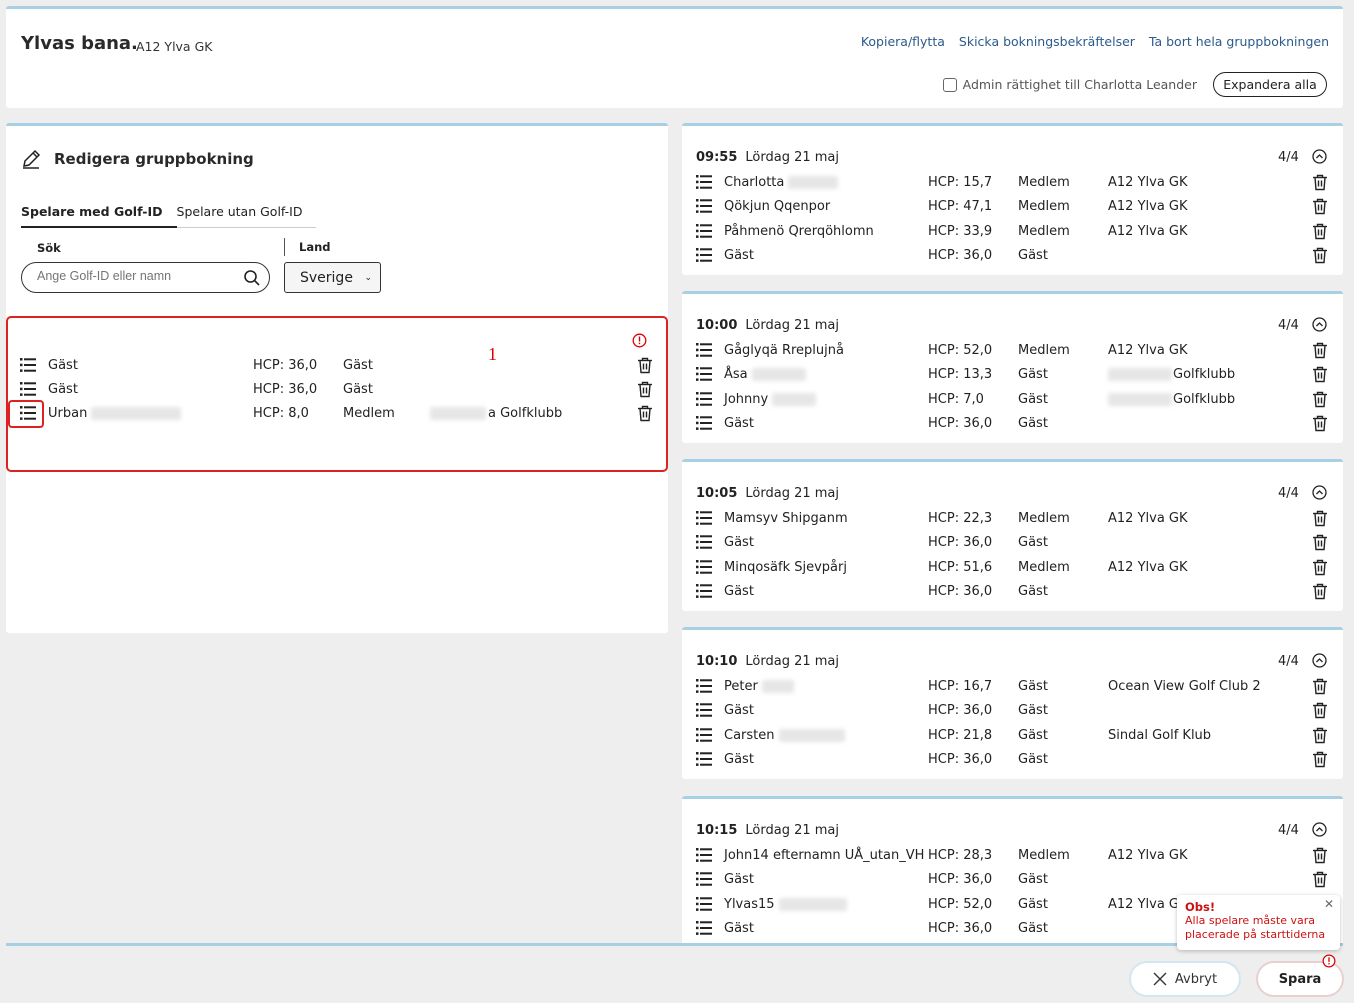 This screenshot has height=1003, width=1354. Describe the element at coordinates (132, 276) in the screenshot. I see `search-input` at that location.